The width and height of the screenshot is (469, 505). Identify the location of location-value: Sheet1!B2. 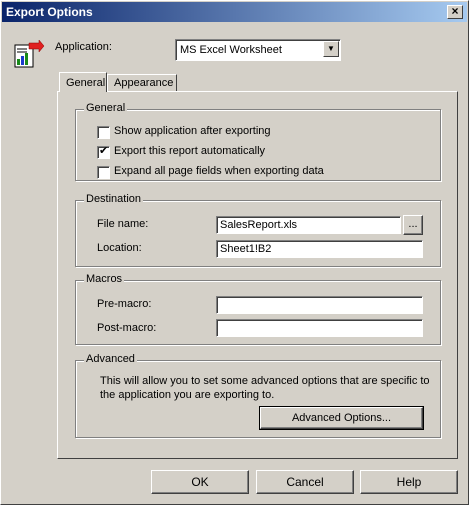
(246, 249).